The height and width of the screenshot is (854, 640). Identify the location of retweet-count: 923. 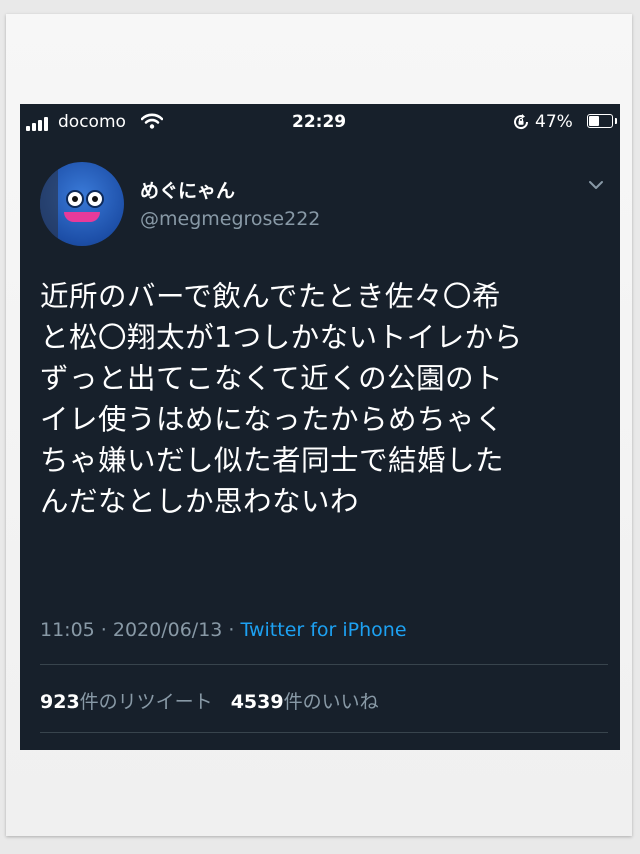
(60, 702).